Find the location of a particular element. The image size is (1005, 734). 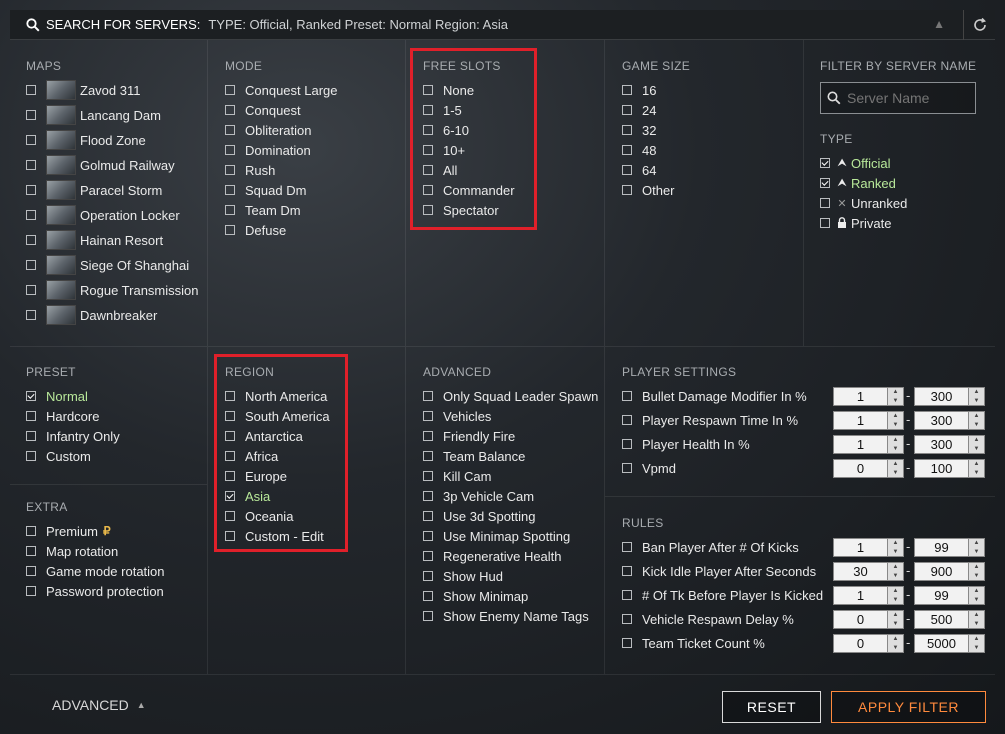

preset-item: Normal is located at coordinates (57, 396).